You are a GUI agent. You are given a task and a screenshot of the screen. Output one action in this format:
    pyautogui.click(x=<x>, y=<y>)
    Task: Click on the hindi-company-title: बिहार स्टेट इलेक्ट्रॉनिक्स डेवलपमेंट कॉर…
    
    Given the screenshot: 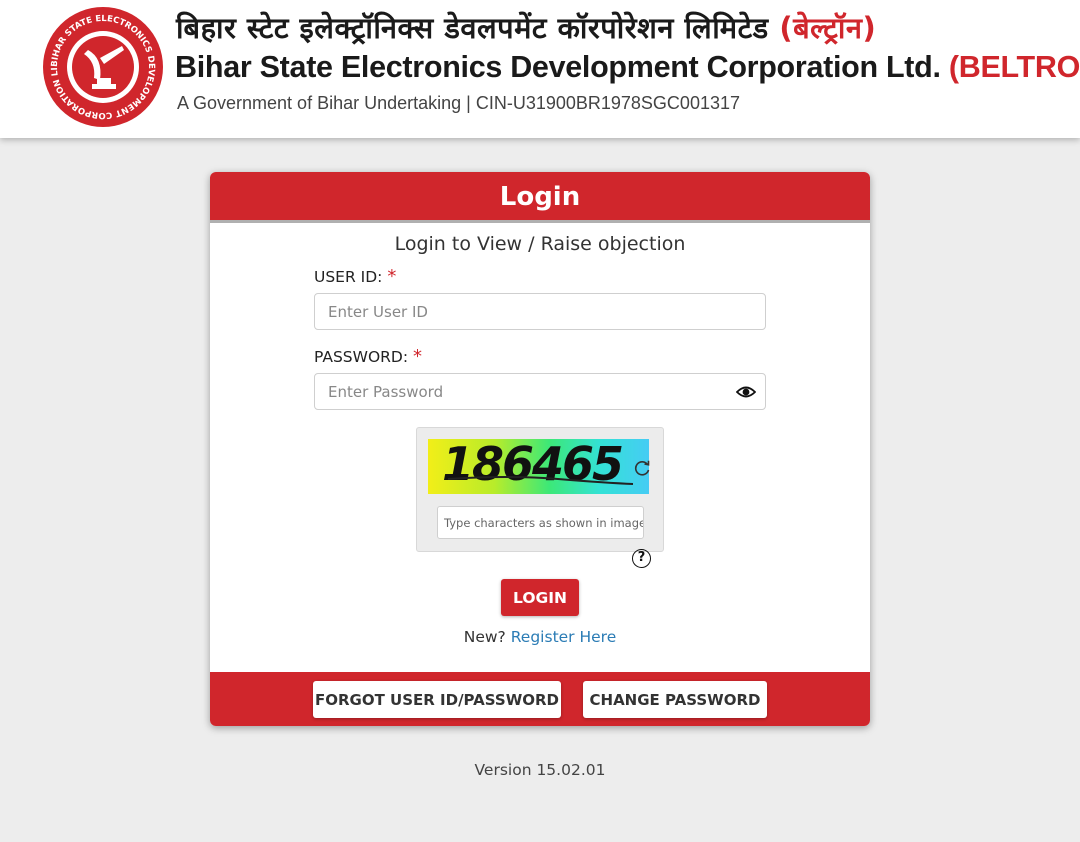 What is the action you would take?
    pyautogui.click(x=526, y=28)
    